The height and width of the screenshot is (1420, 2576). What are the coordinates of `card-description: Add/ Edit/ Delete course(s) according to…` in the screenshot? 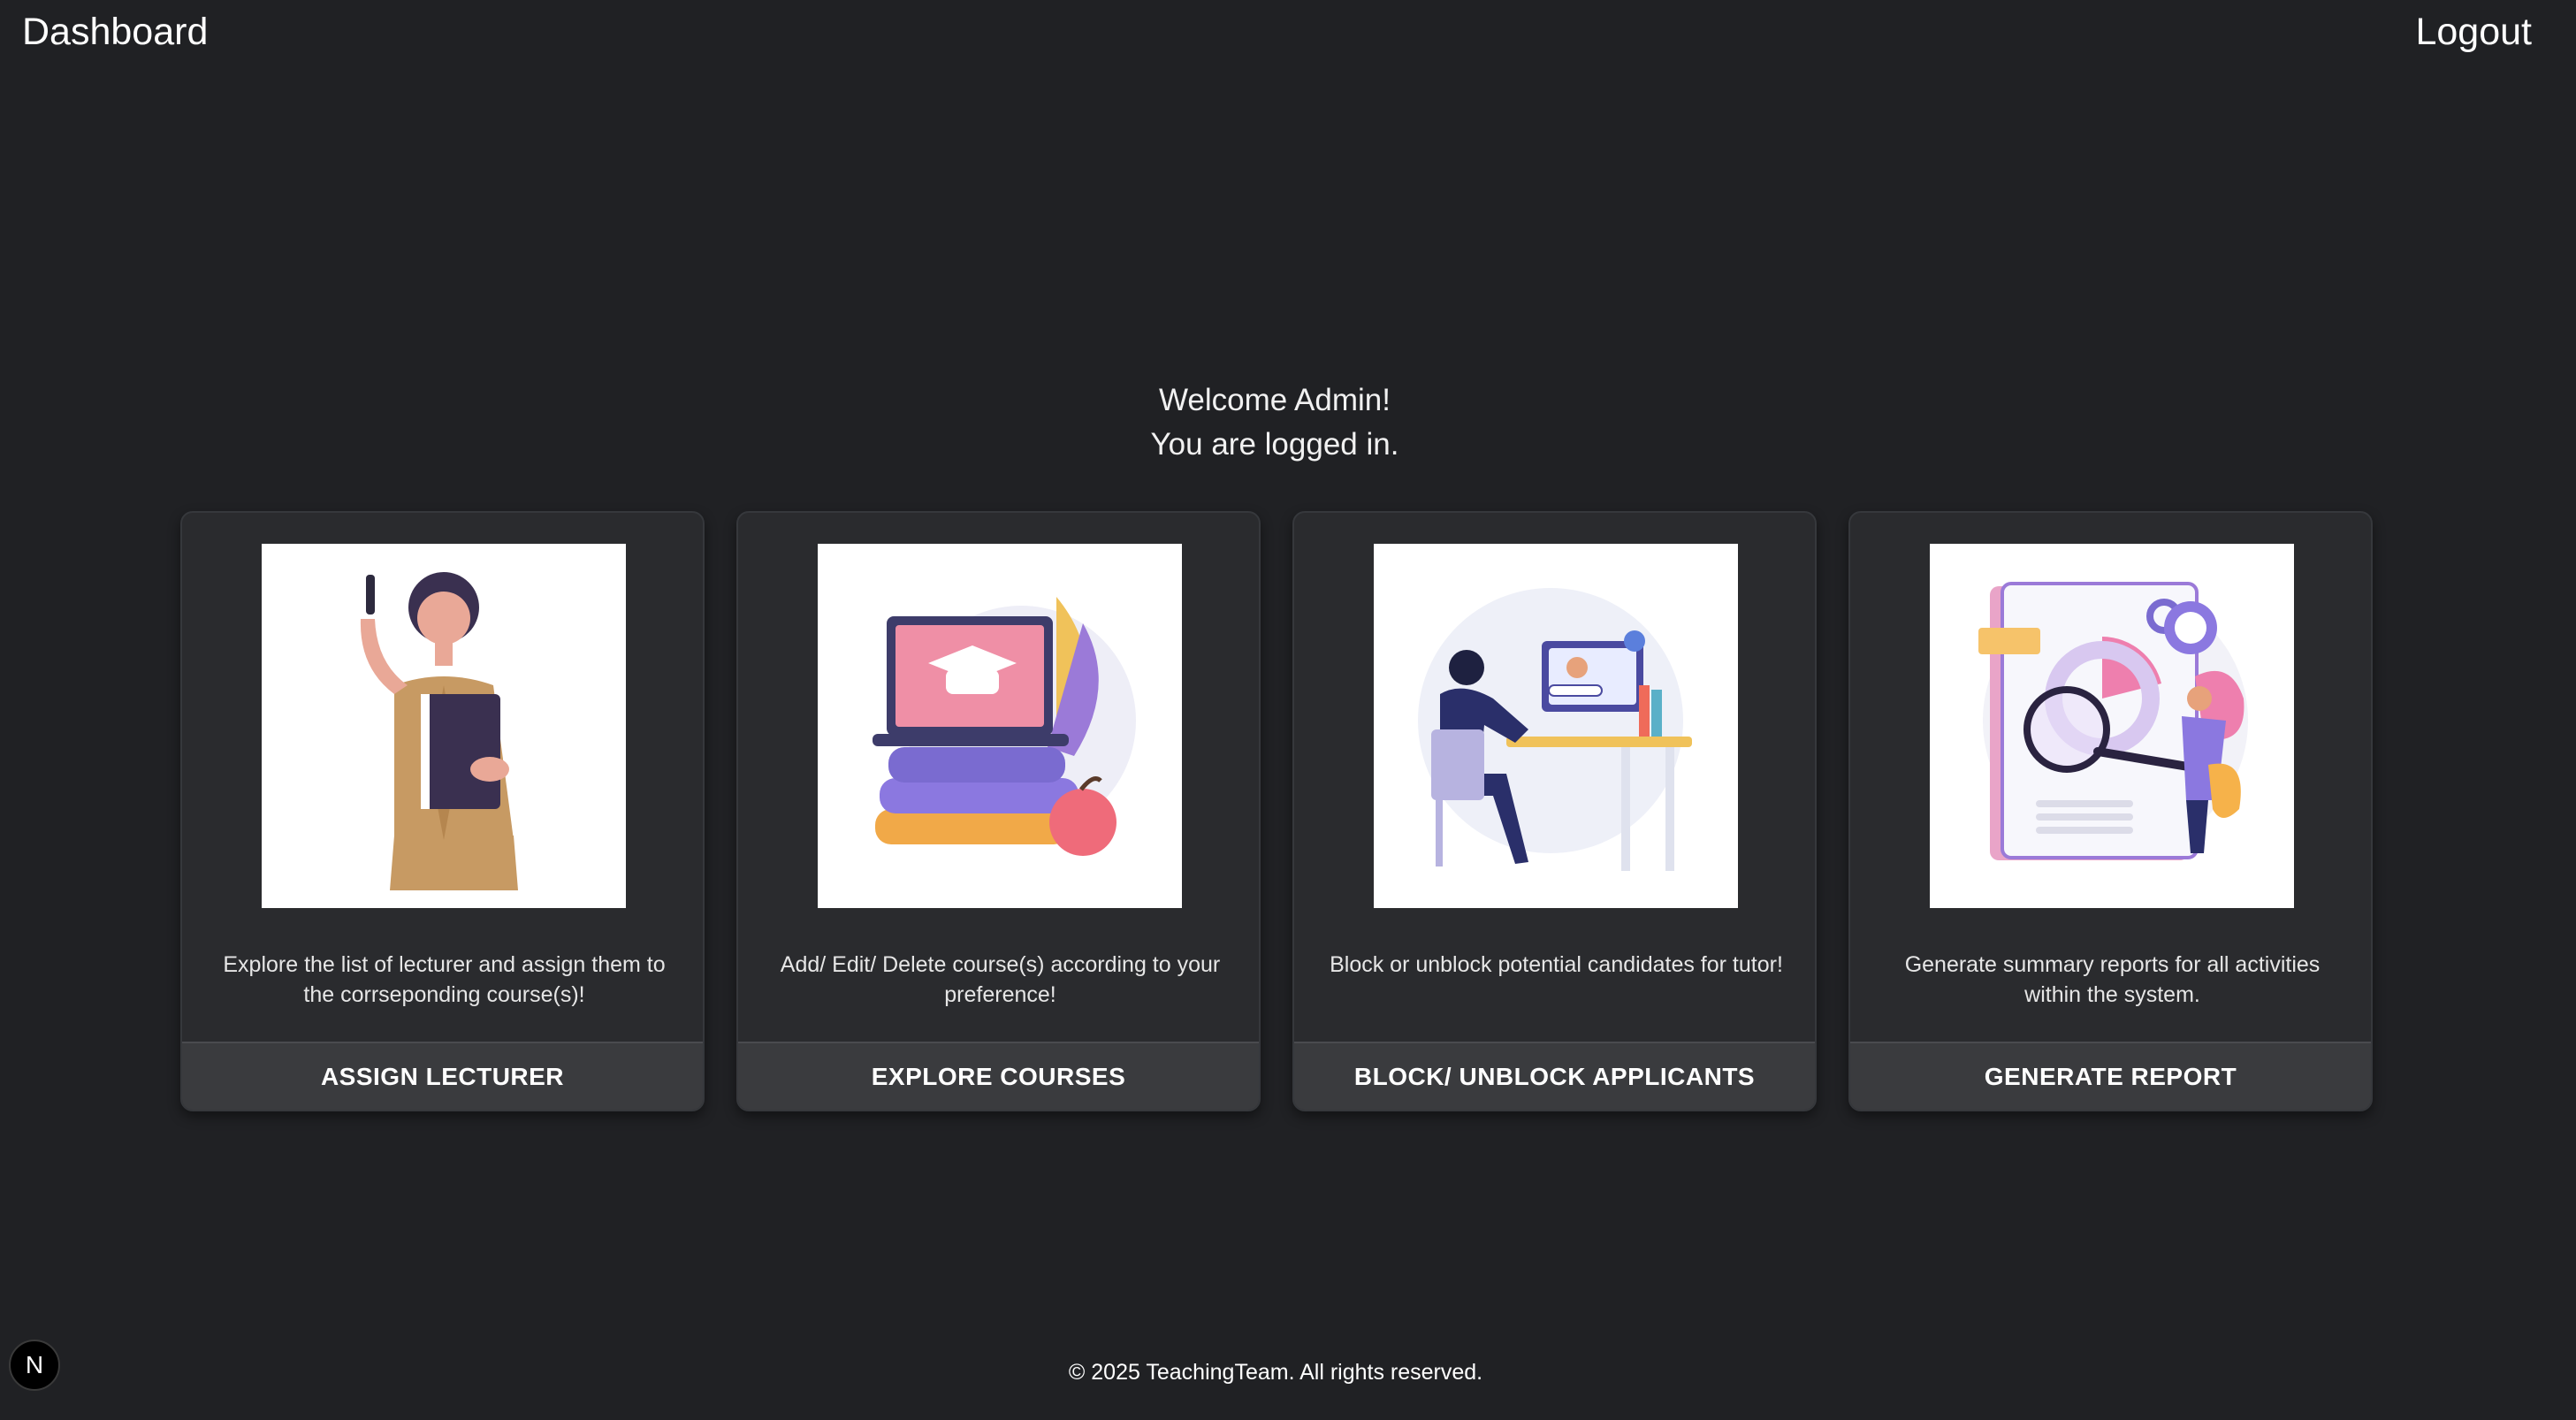 It's located at (1000, 979).